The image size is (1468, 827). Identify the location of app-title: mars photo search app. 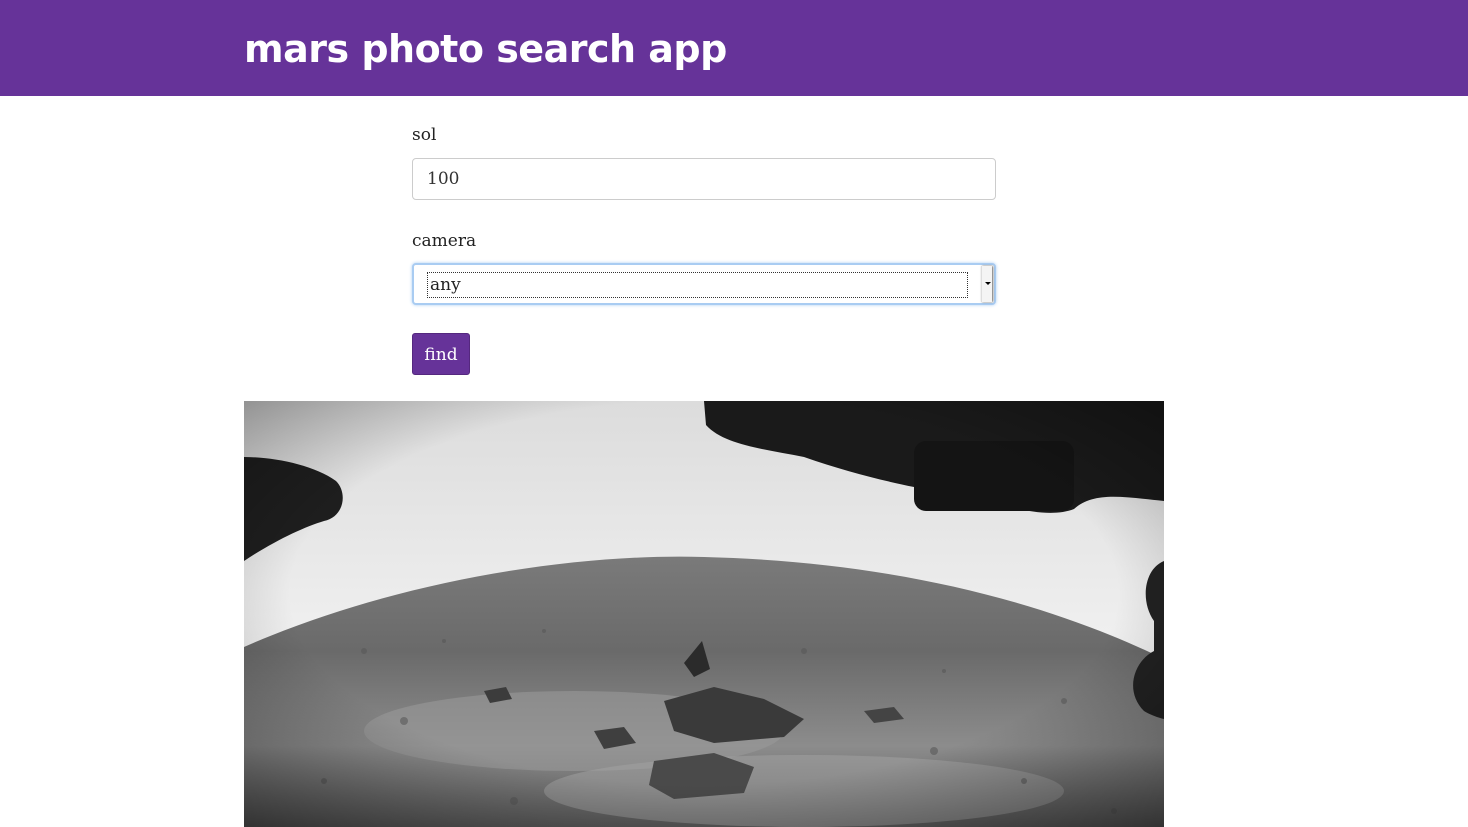
(485, 49).